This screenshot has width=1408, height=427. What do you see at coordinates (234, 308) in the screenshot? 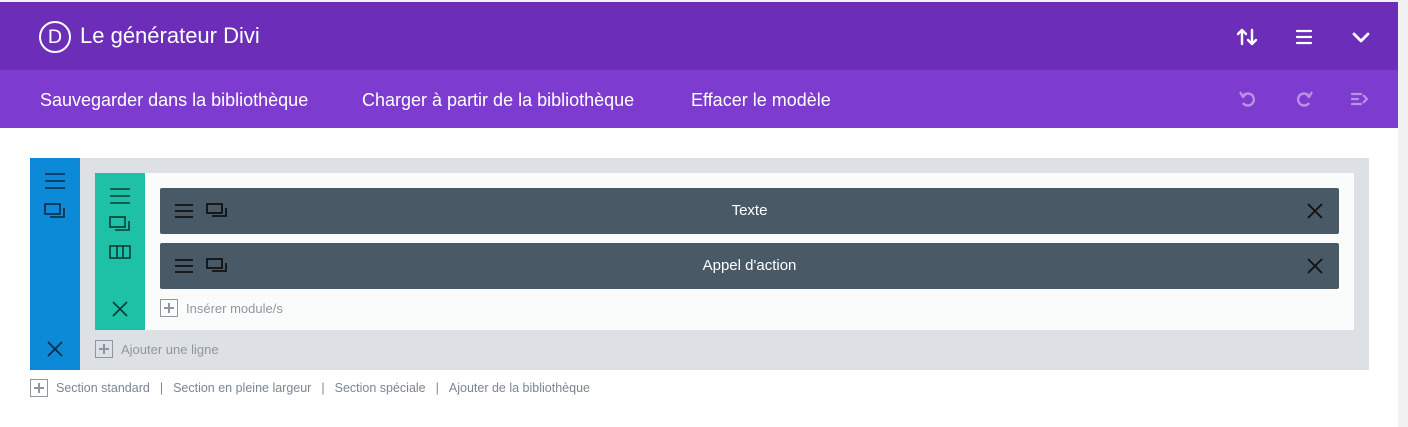
I see `insert-module-label: Insérer module/s` at bounding box center [234, 308].